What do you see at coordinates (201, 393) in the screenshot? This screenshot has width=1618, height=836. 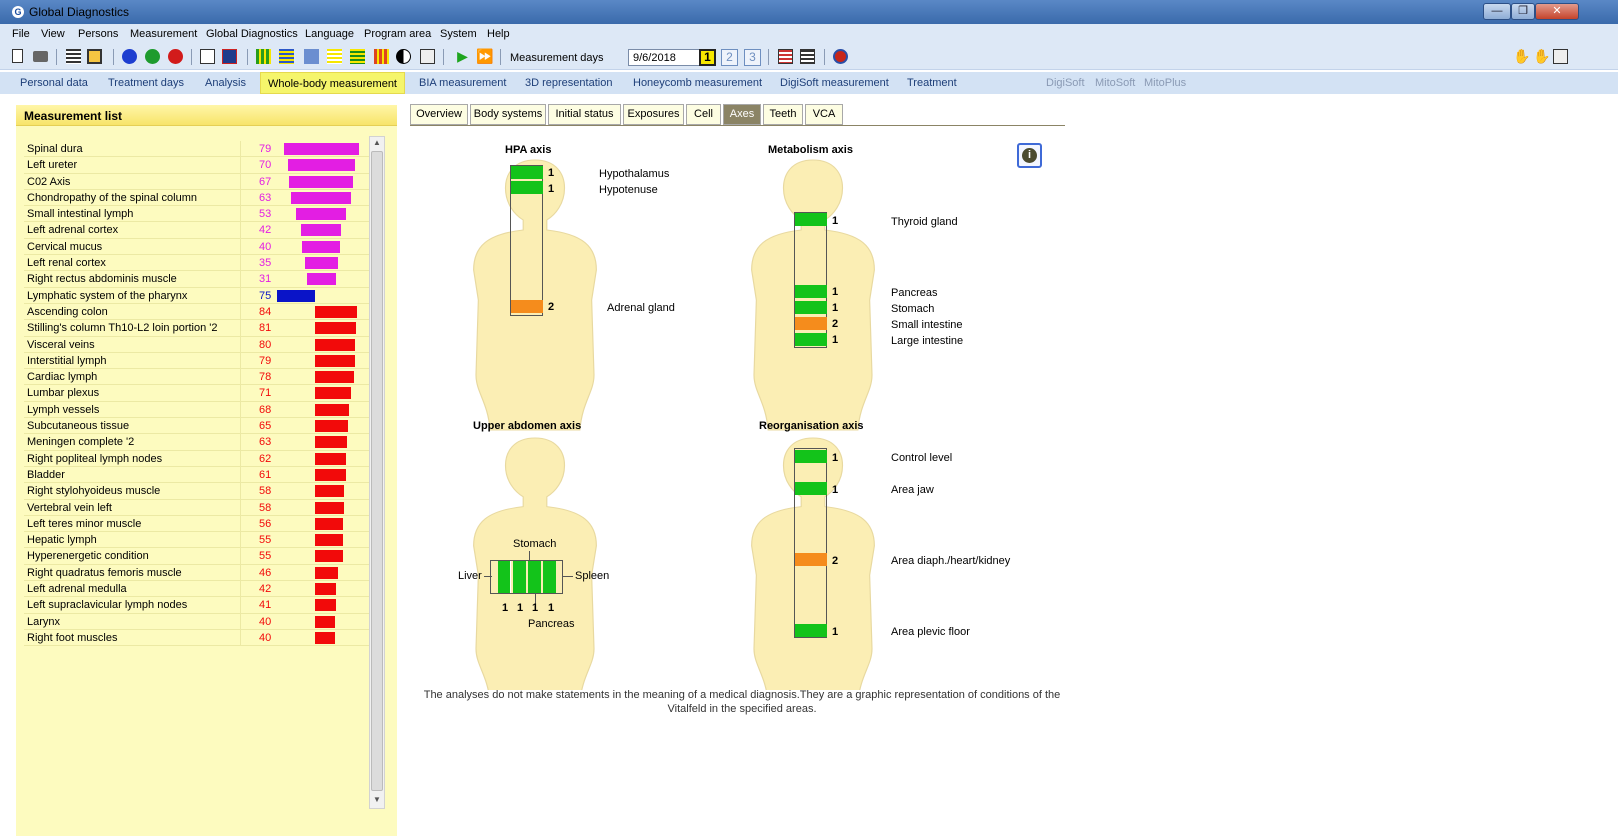 I see `list-item: Lumbar plexus 71` at bounding box center [201, 393].